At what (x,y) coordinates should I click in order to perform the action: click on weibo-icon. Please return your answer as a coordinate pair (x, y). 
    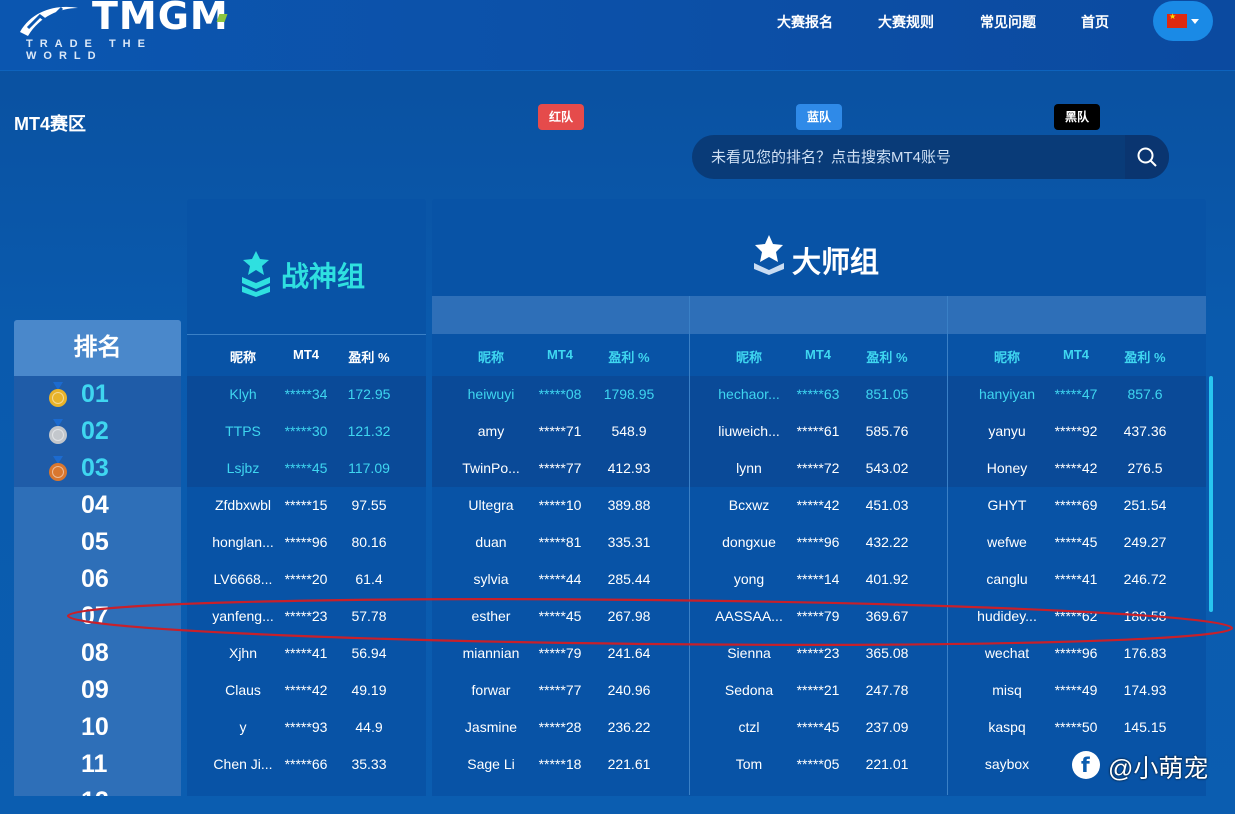
    Looking at the image, I should click on (1086, 765).